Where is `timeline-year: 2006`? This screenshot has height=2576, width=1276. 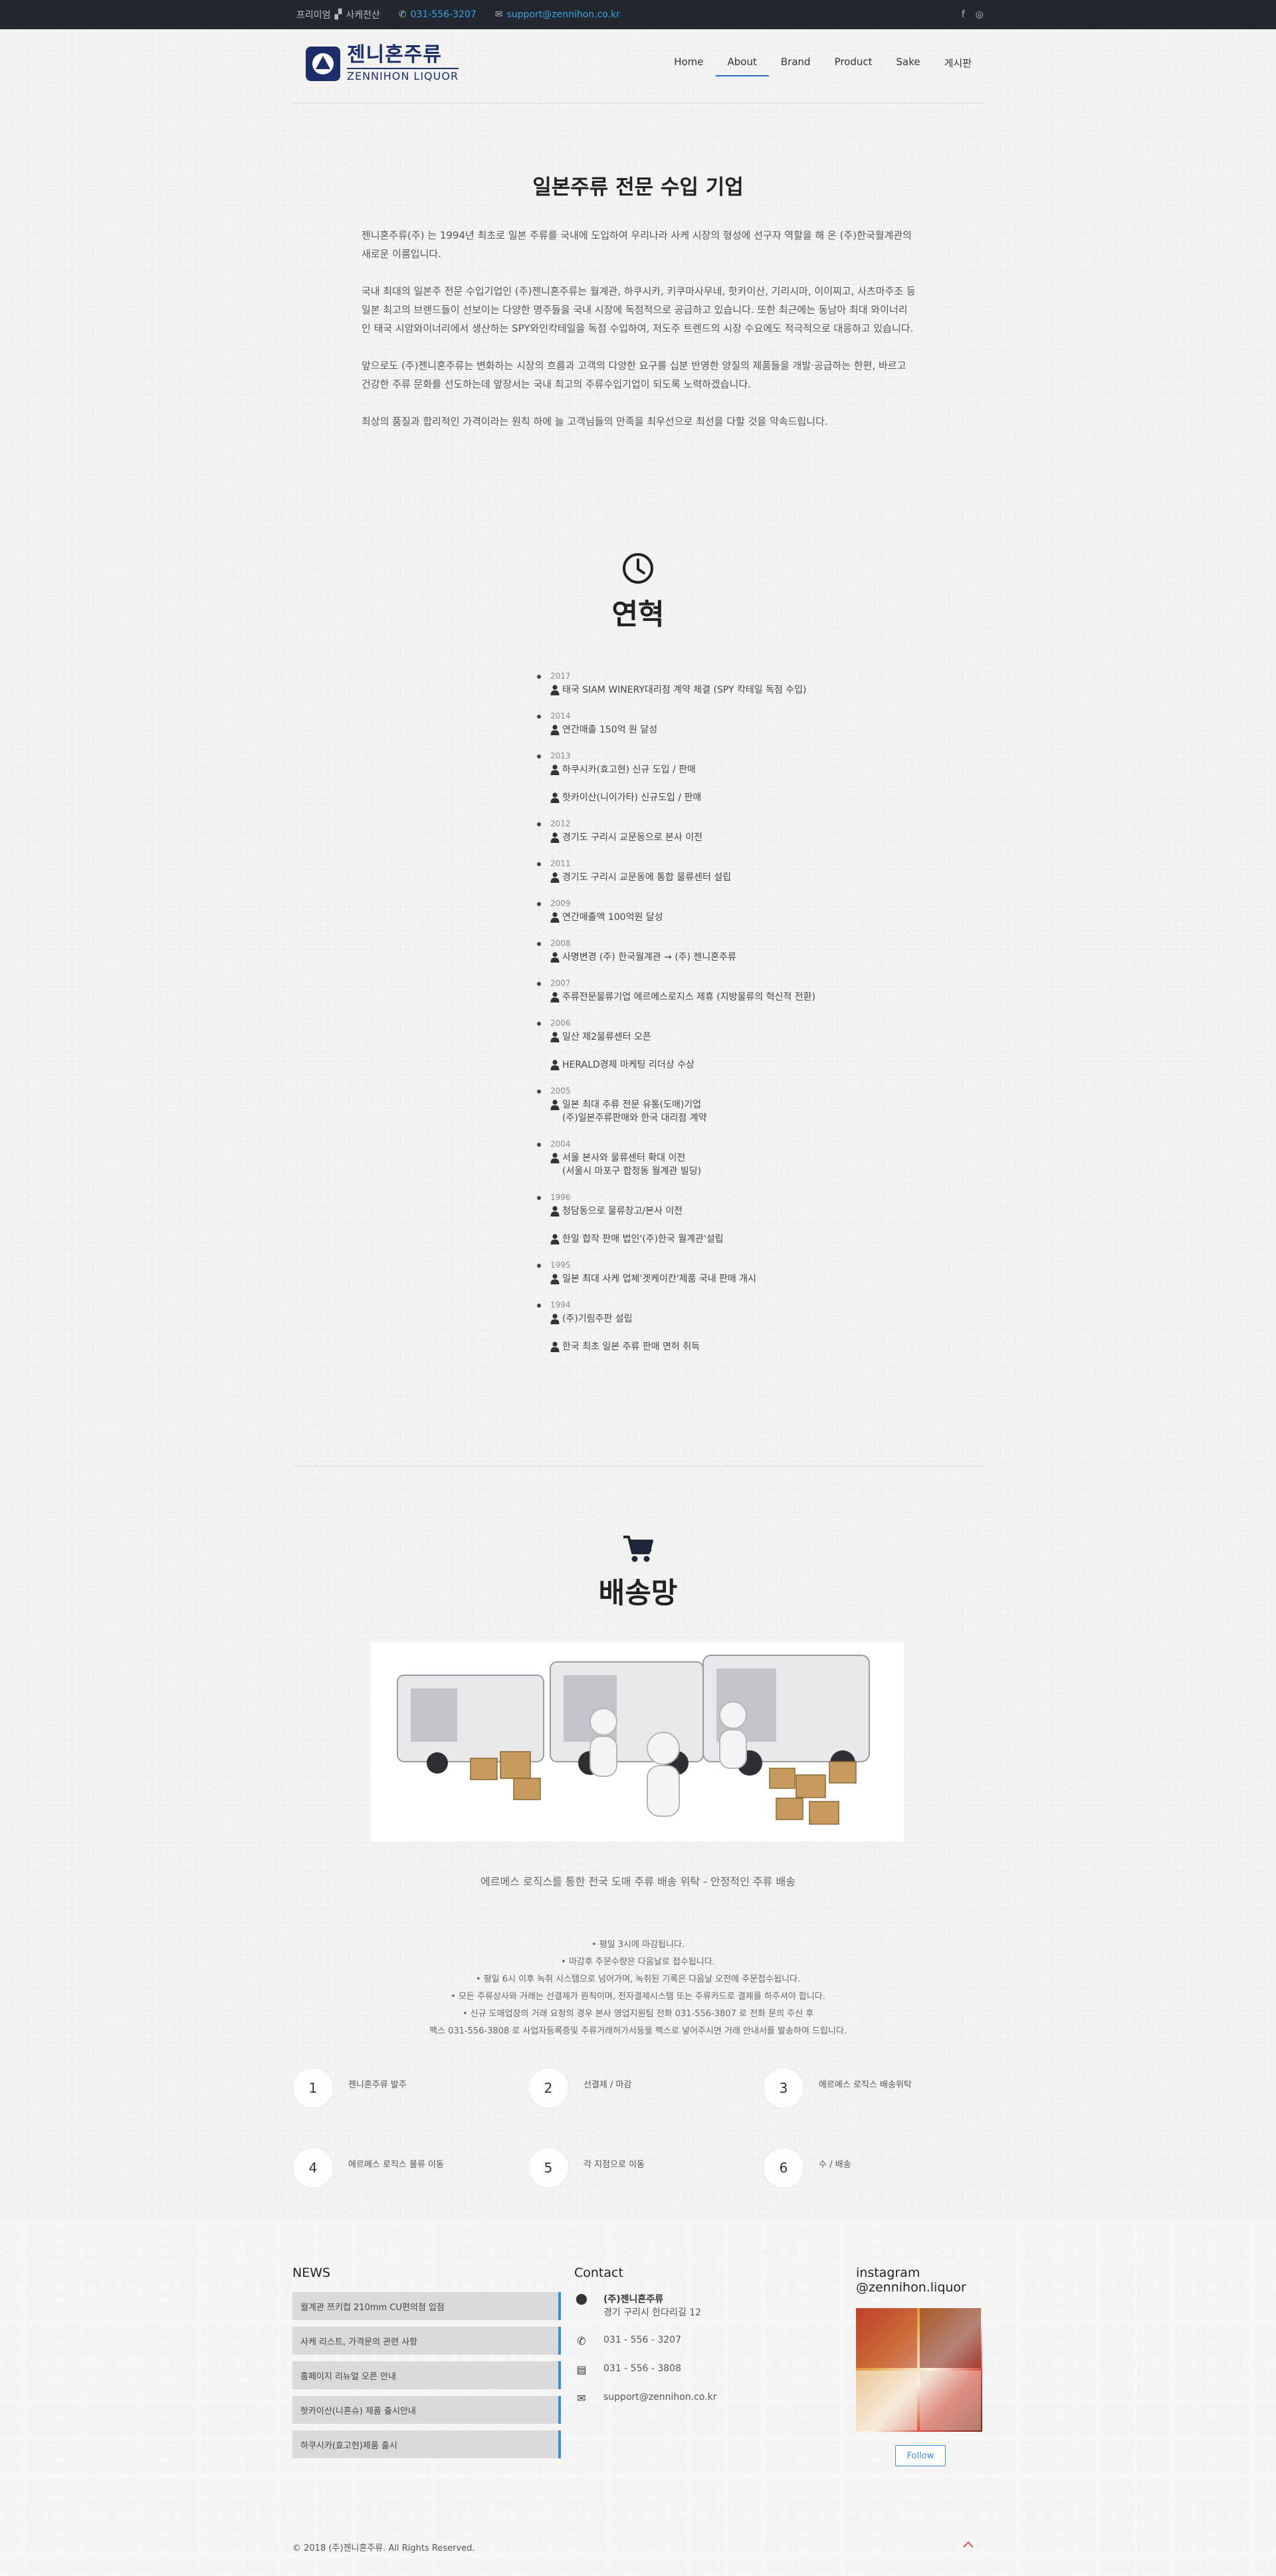
timeline-year: 2006 is located at coordinates (749, 1024).